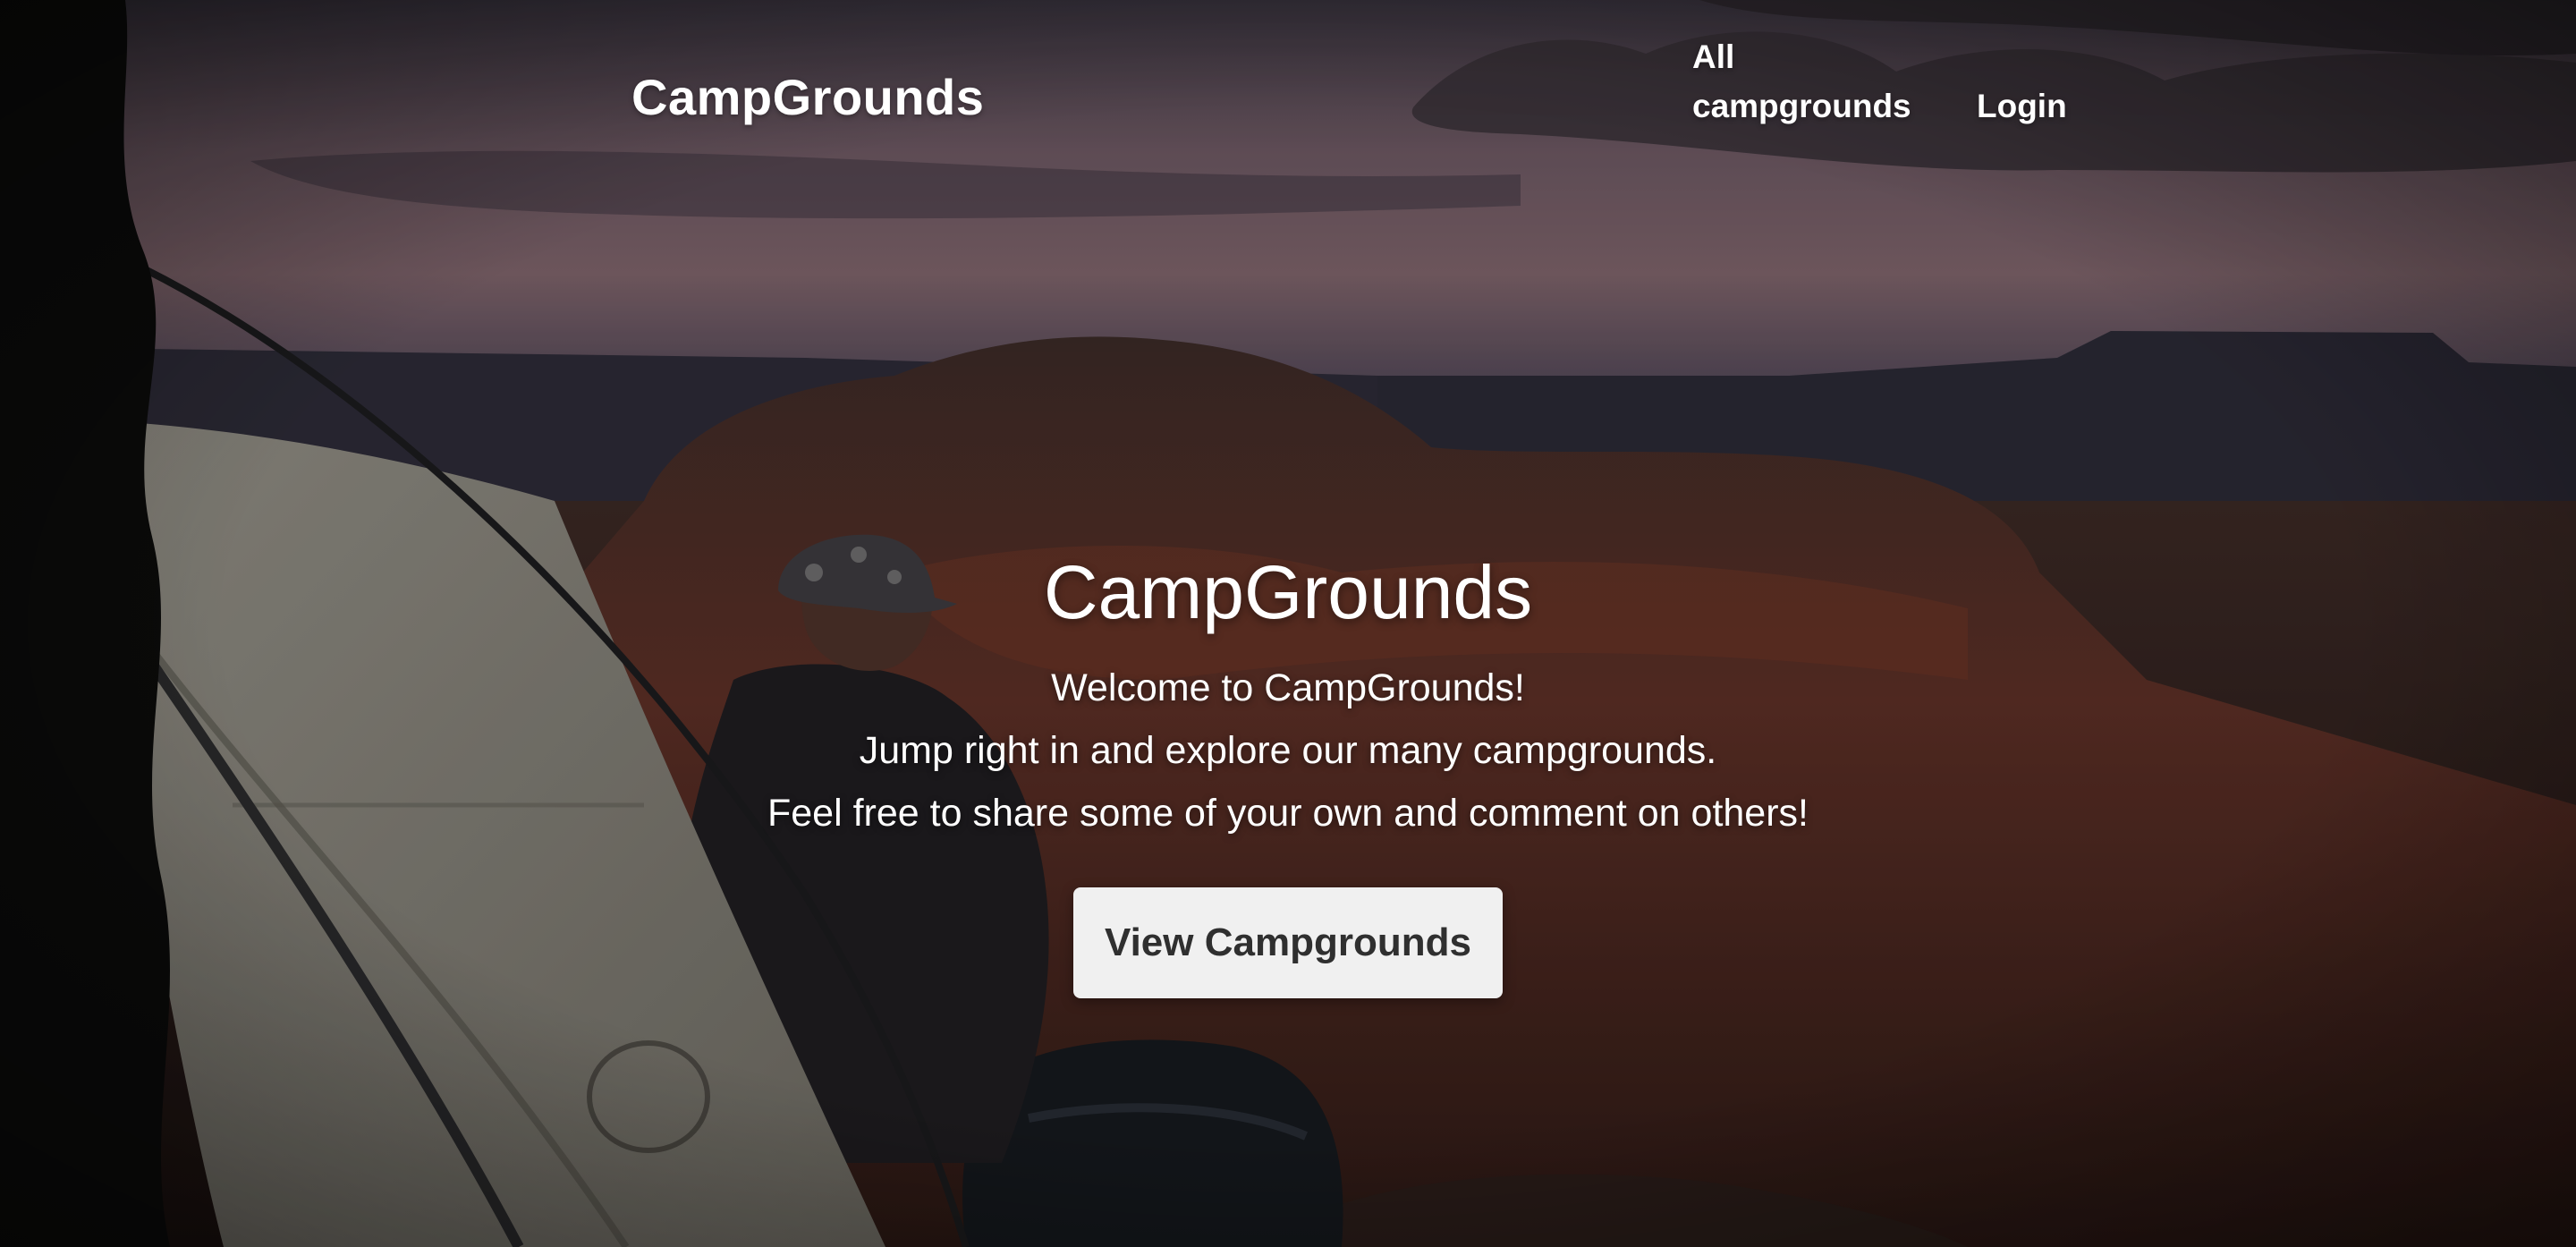 The height and width of the screenshot is (1247, 2576). I want to click on nav-login-link: Login, so click(2022, 106).